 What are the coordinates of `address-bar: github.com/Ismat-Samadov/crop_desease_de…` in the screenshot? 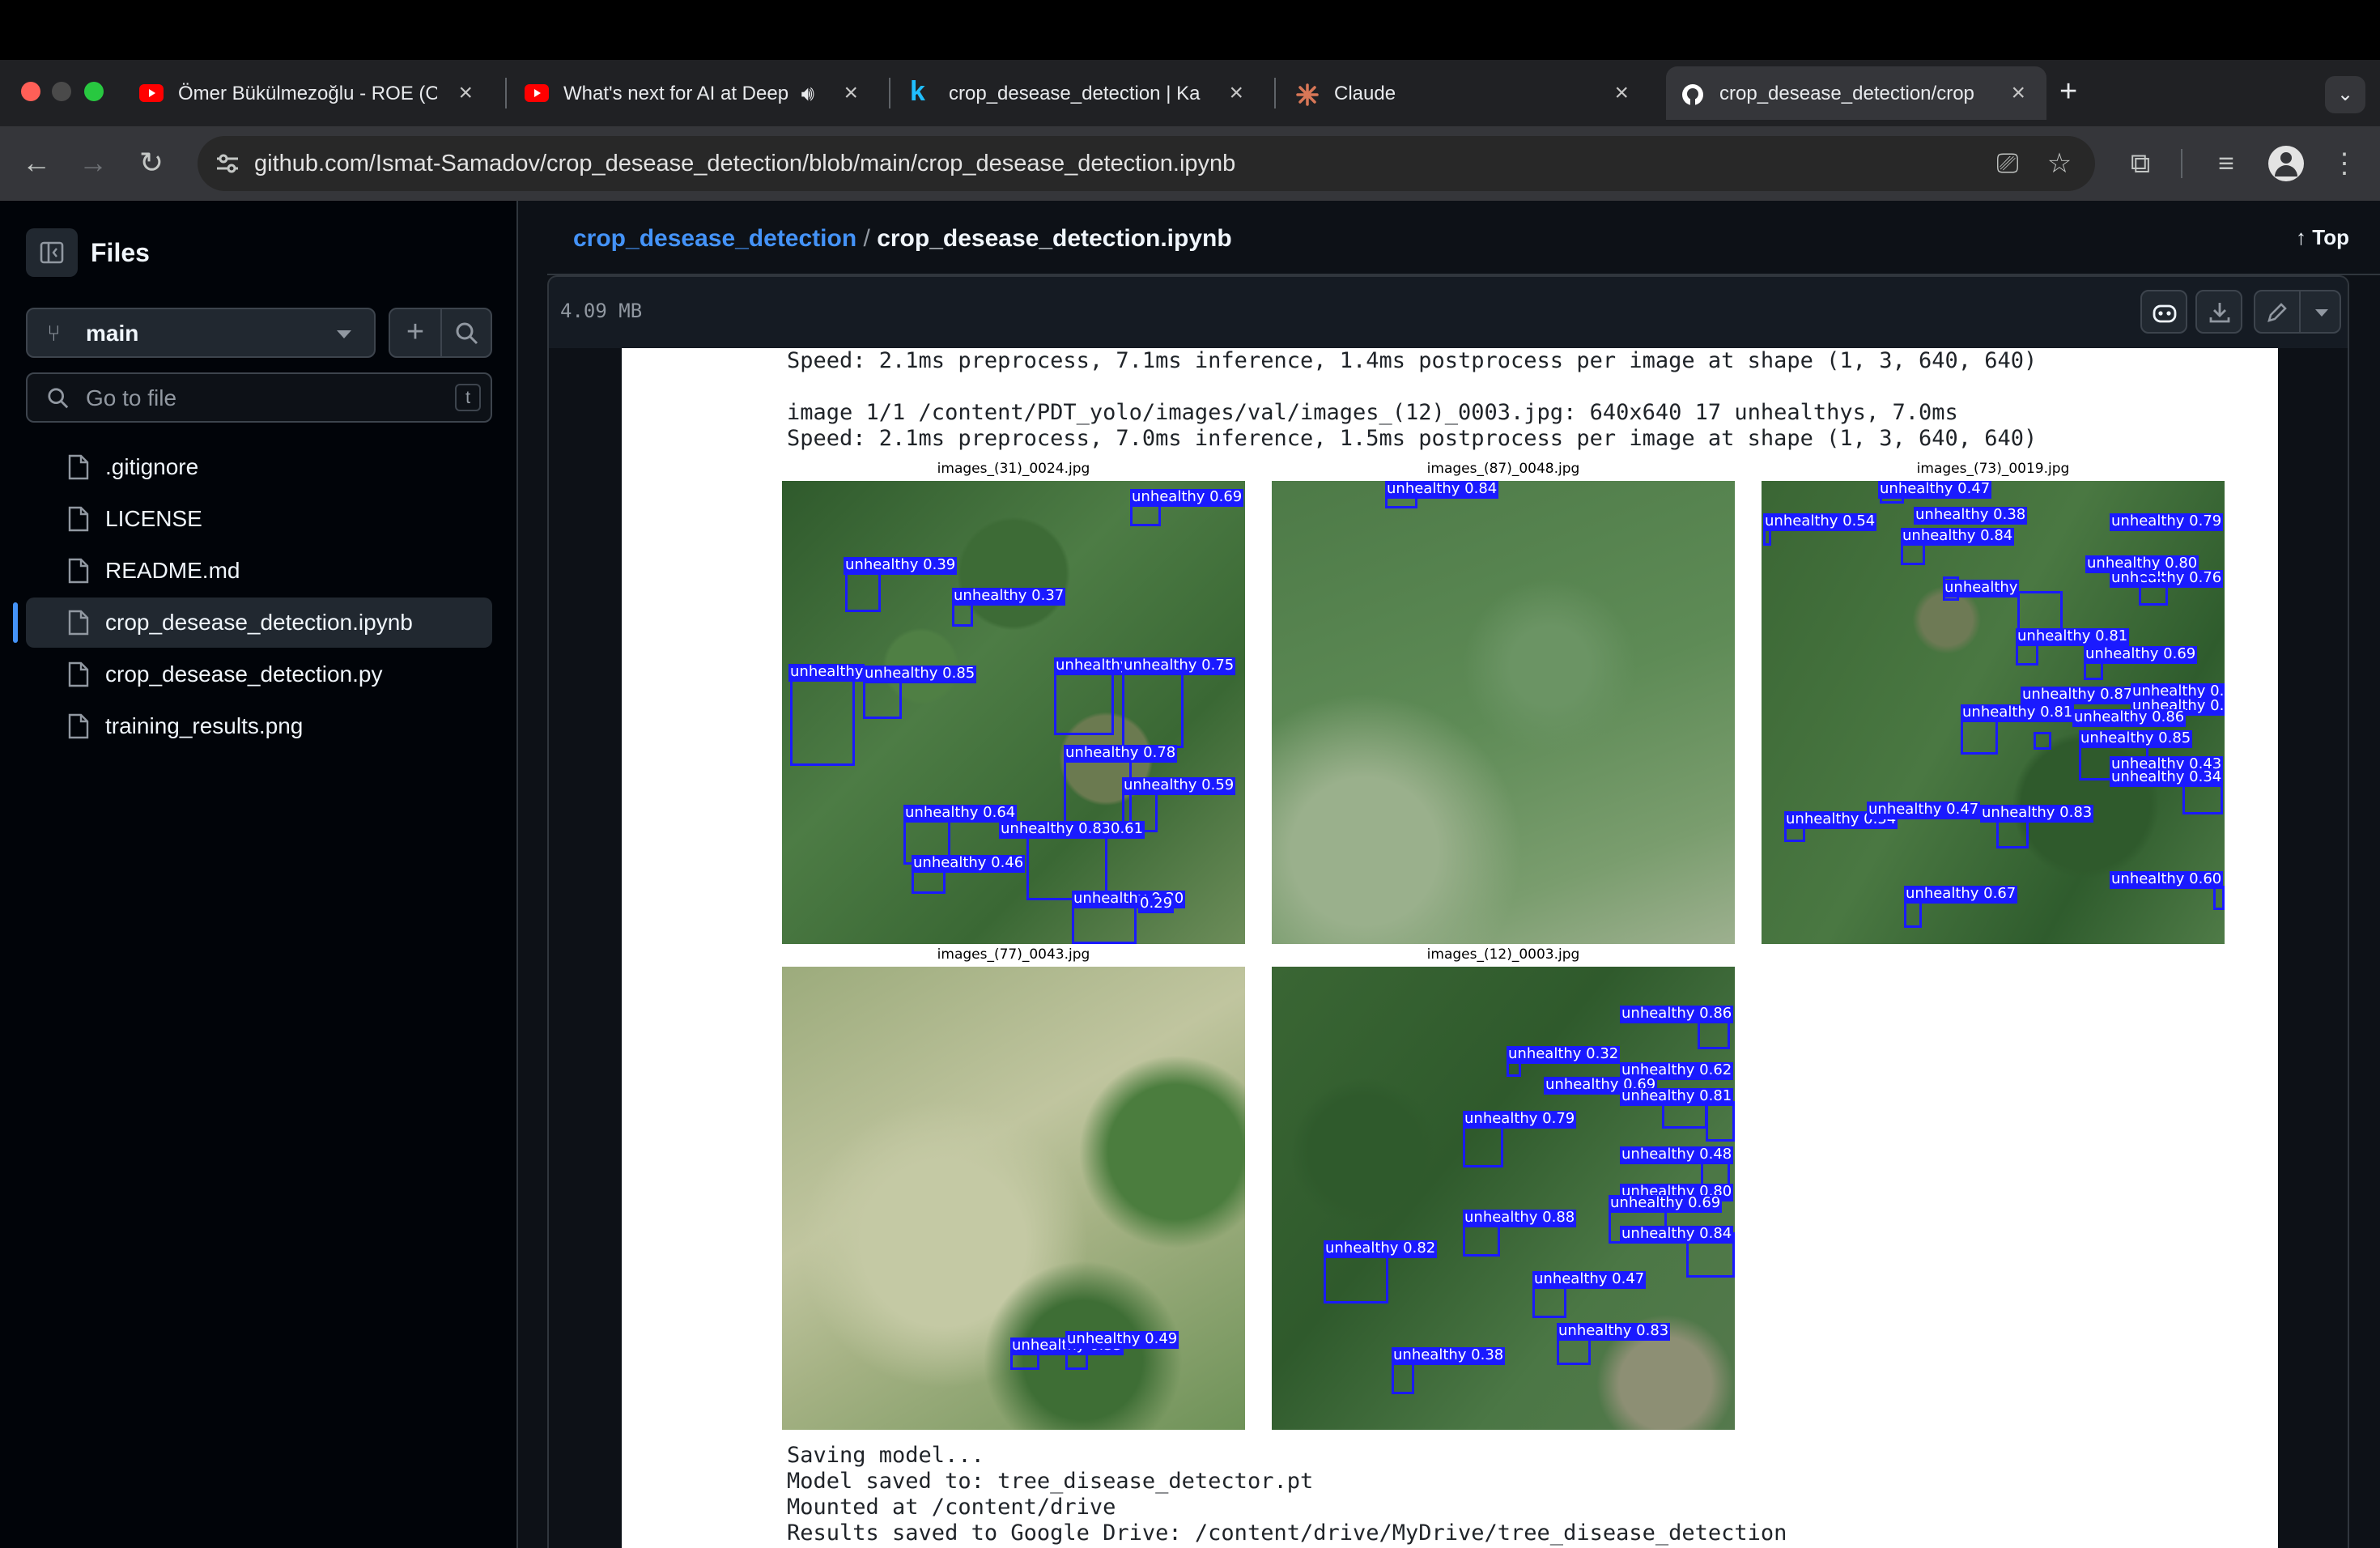 It's located at (1146, 164).